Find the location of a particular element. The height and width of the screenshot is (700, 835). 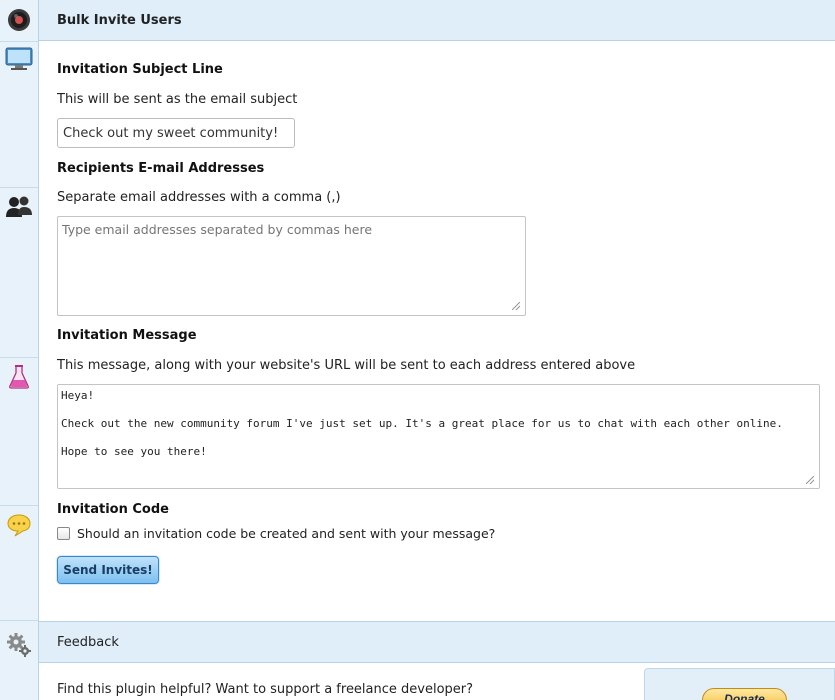

bulk-invite-title: Bulk Invite Users is located at coordinates (119, 20).